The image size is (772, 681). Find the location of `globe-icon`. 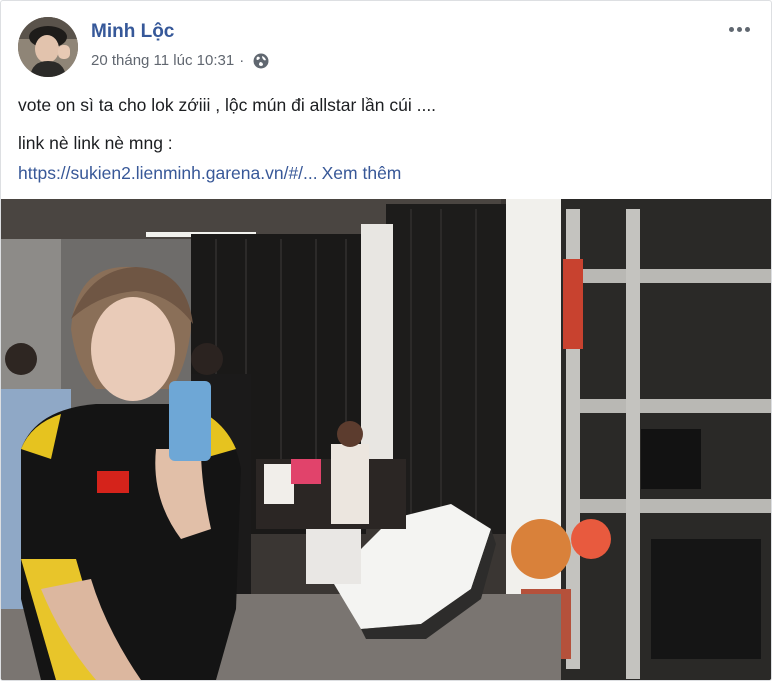

globe-icon is located at coordinates (261, 61).